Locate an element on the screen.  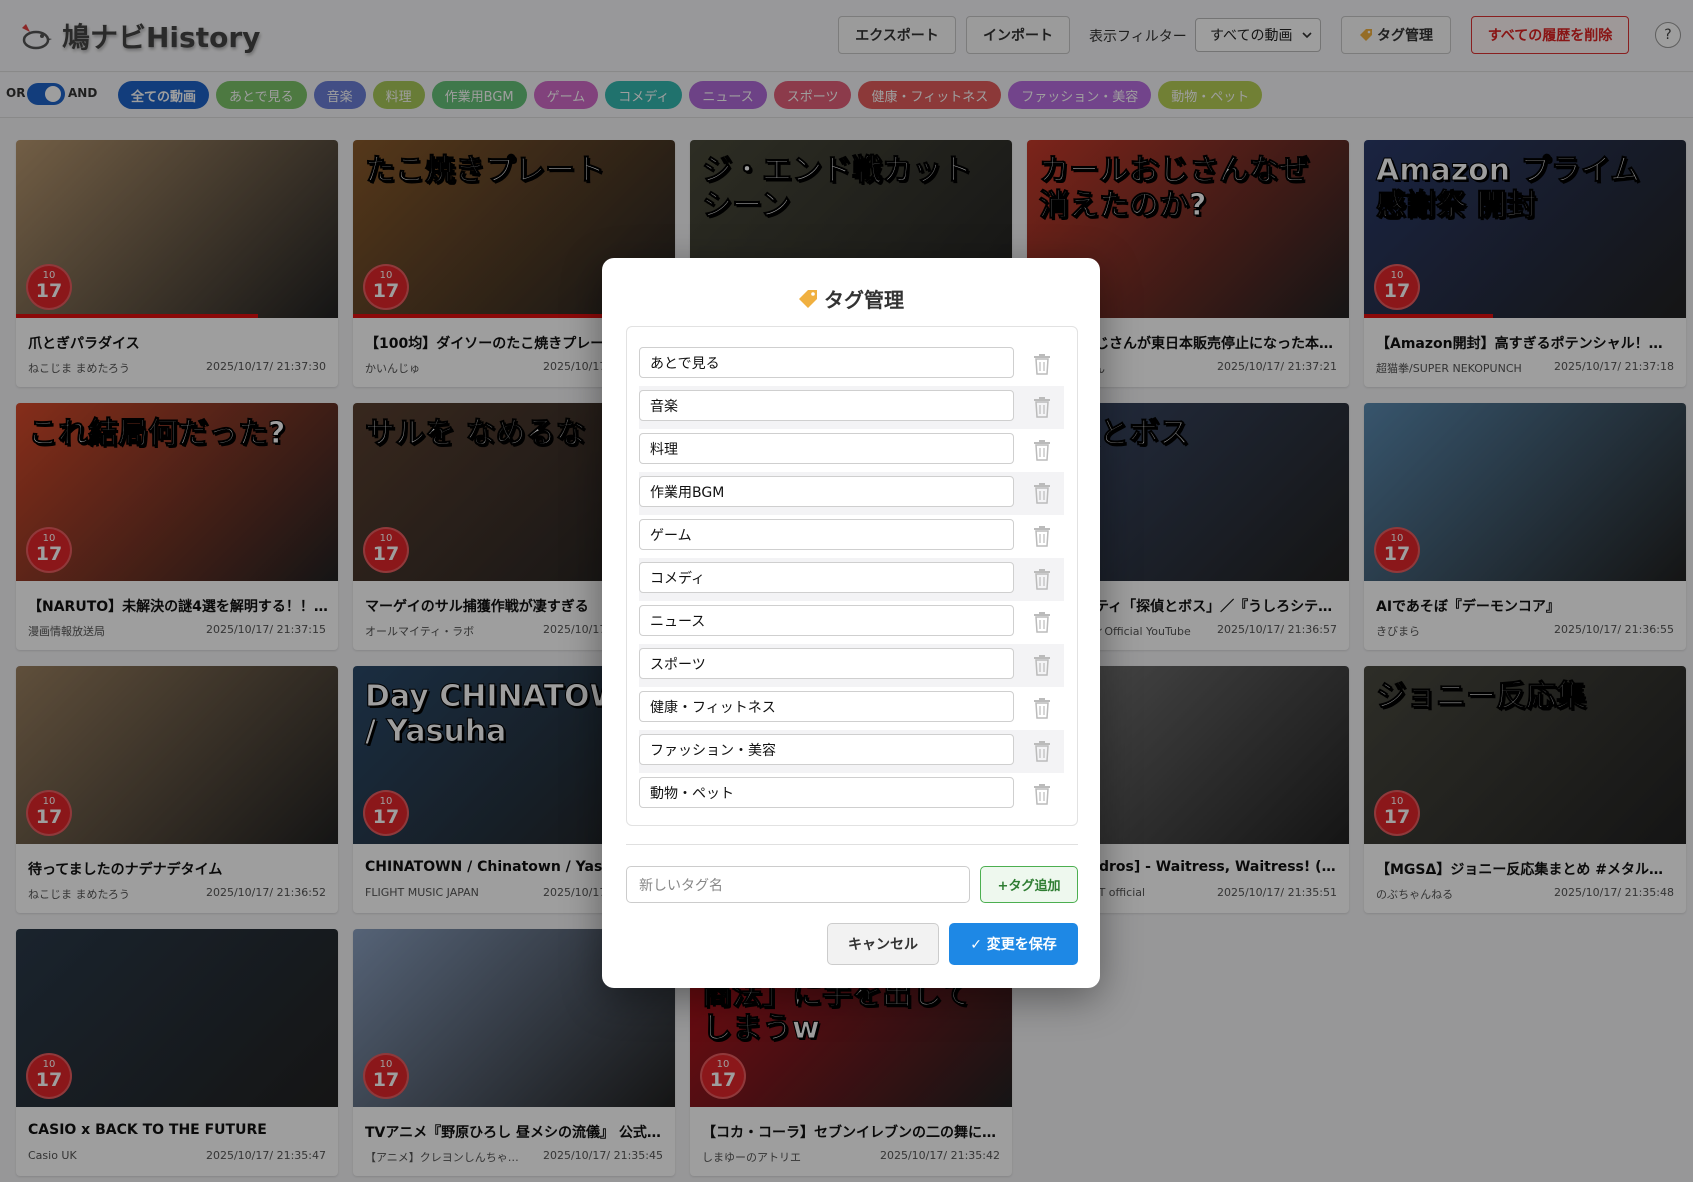
tag-name-input: ゲーム is located at coordinates (826, 534).